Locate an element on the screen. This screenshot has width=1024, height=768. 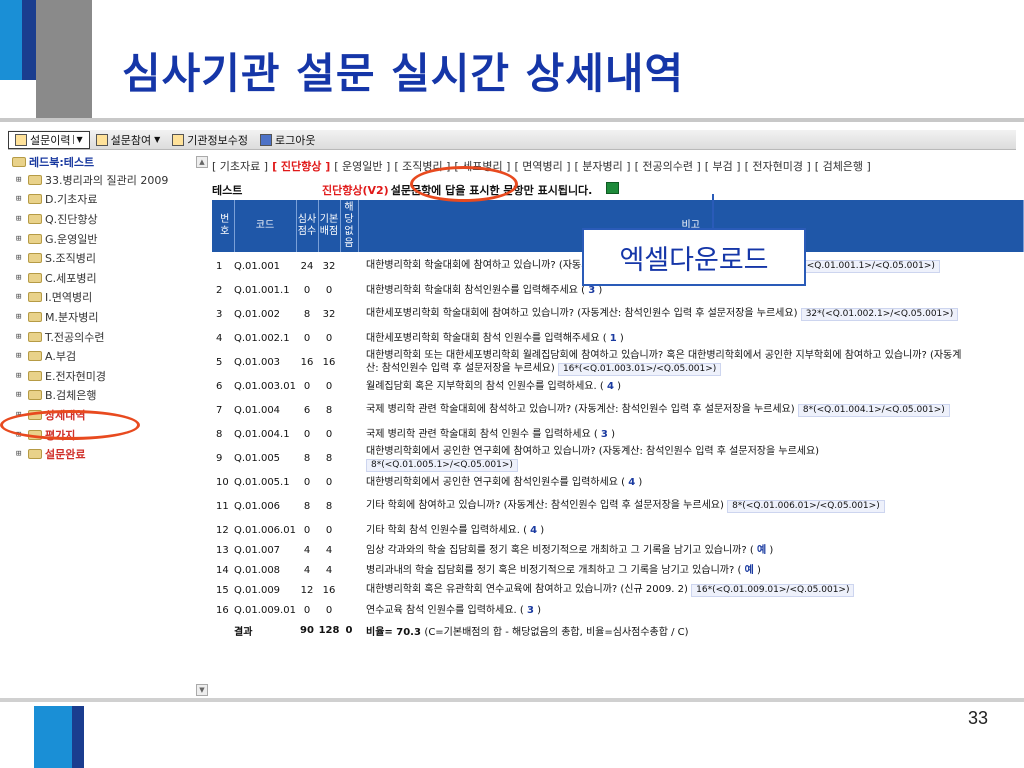
cell-code: Q.01.006 is located at coordinates (257, 506).